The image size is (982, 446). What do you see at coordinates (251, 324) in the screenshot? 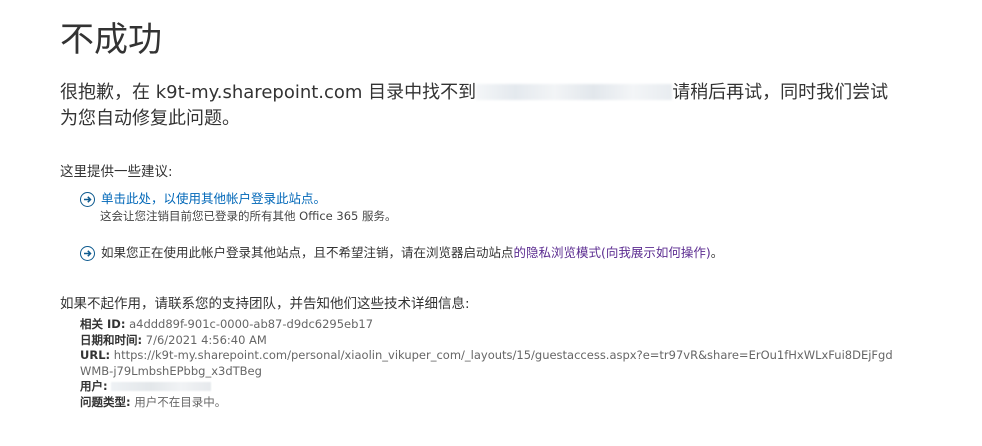
I see `correlation-id-value: a4ddd89f-901c-0000-ab87-d9dc6295eb17` at bounding box center [251, 324].